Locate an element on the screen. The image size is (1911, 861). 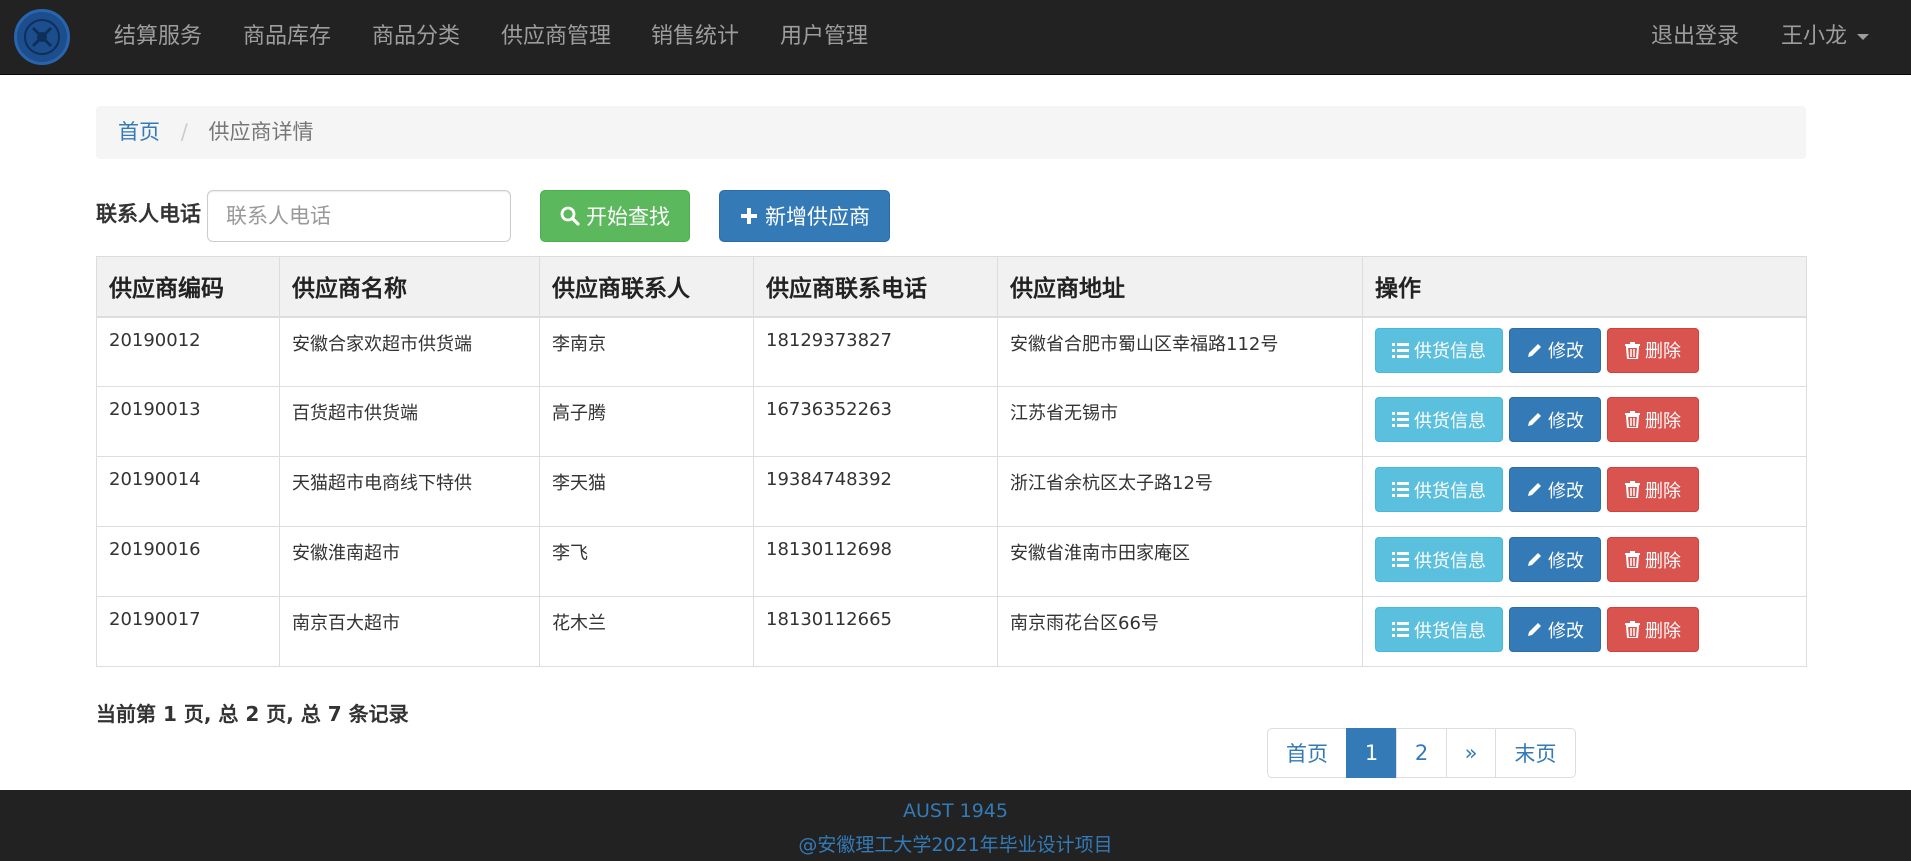
cell-phone: 18130112698 is located at coordinates (875, 561).